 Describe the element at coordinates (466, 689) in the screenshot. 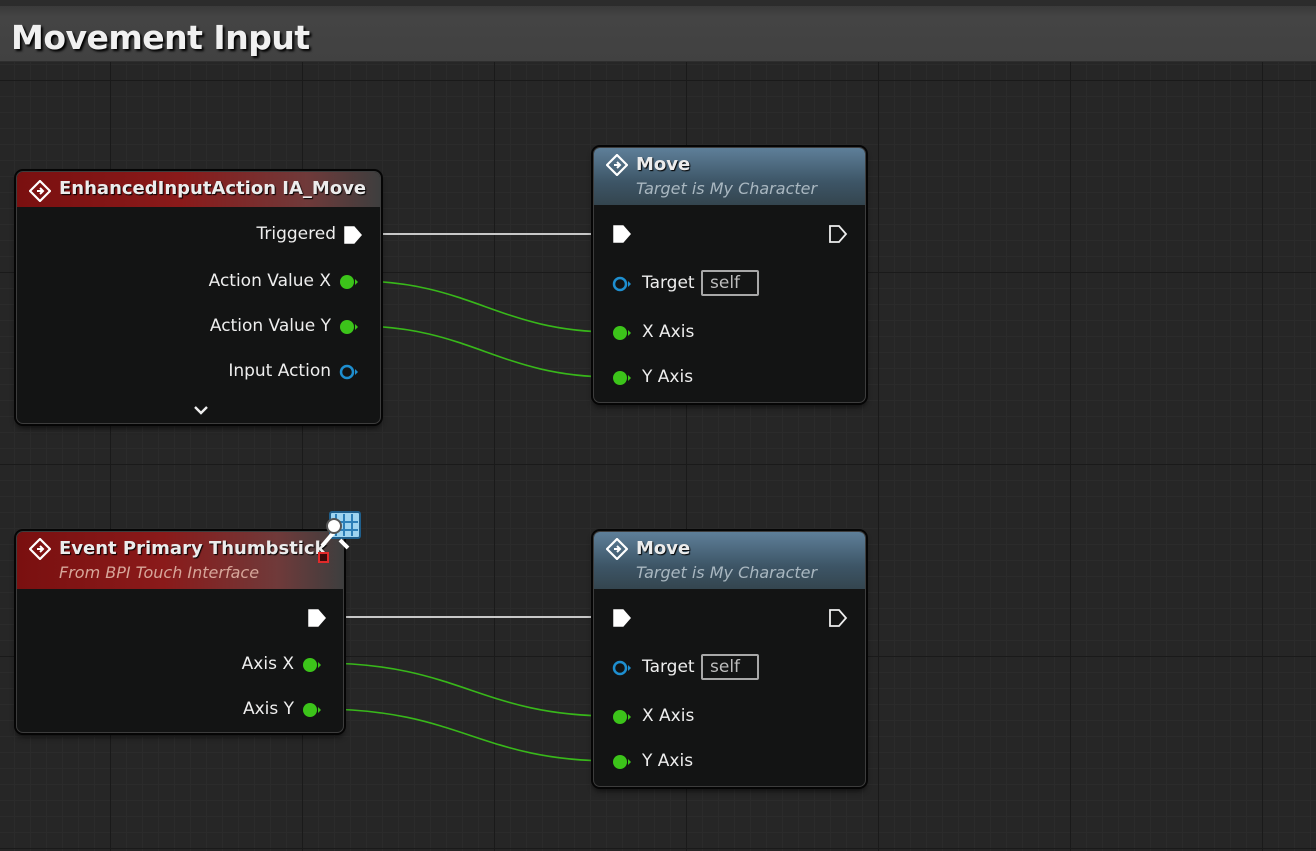

I see `float-wire-axis-x` at that location.